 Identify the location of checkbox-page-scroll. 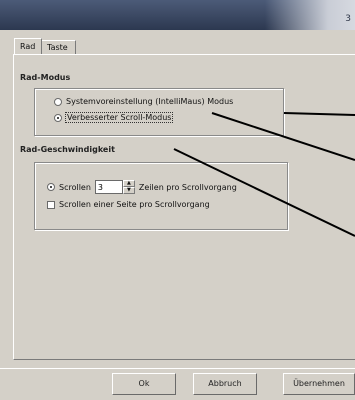
(51, 204).